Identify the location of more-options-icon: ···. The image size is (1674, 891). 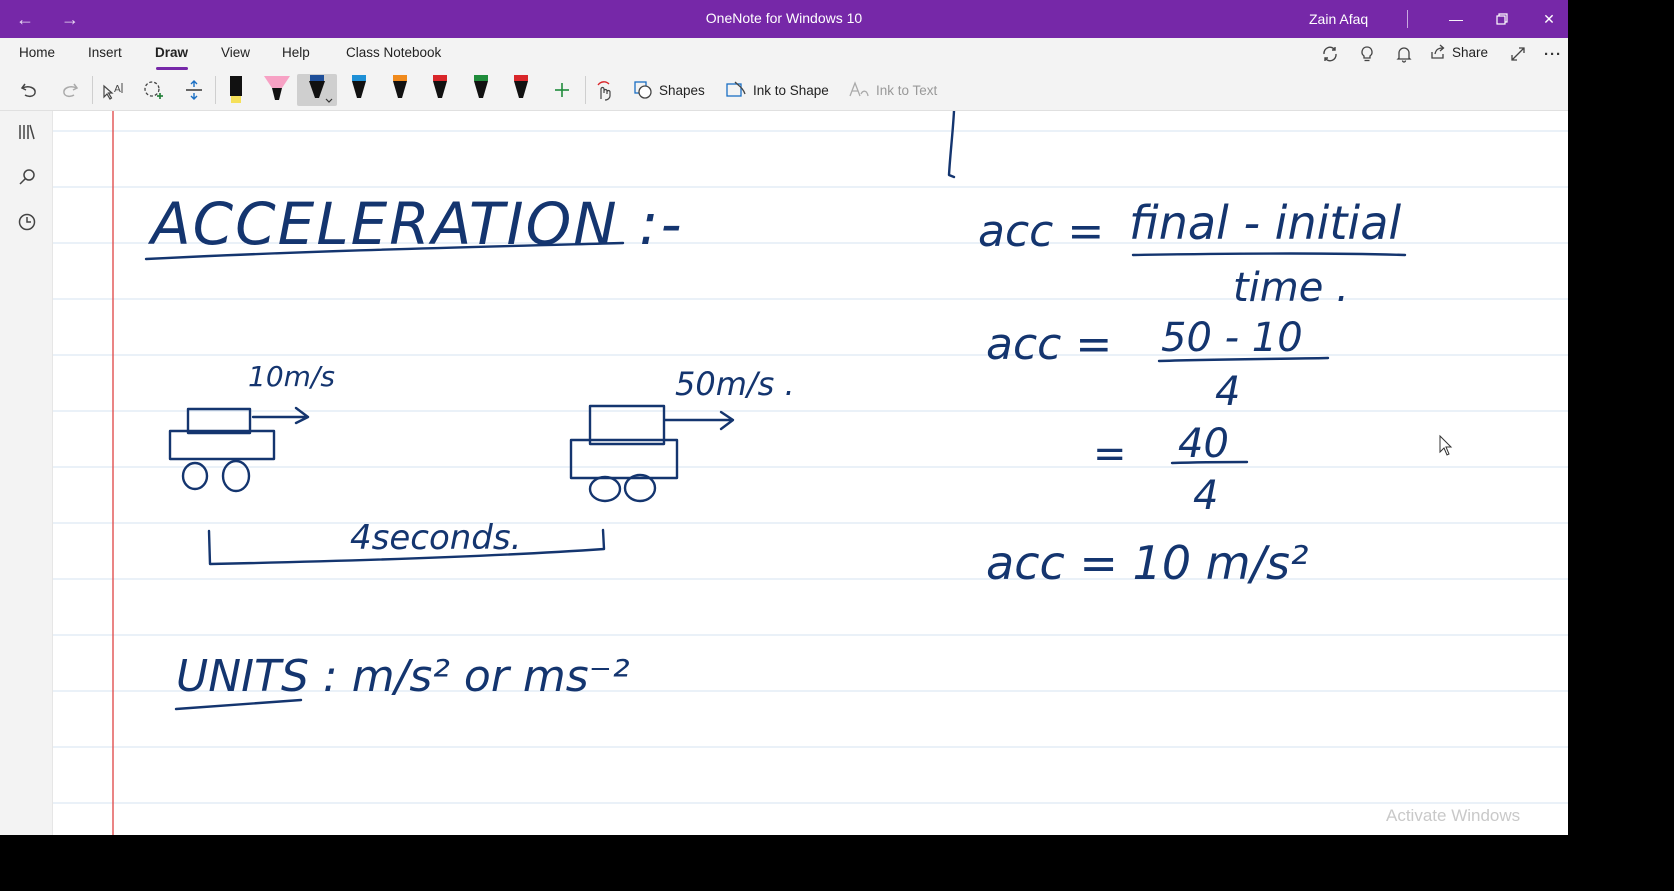
(1553, 54).